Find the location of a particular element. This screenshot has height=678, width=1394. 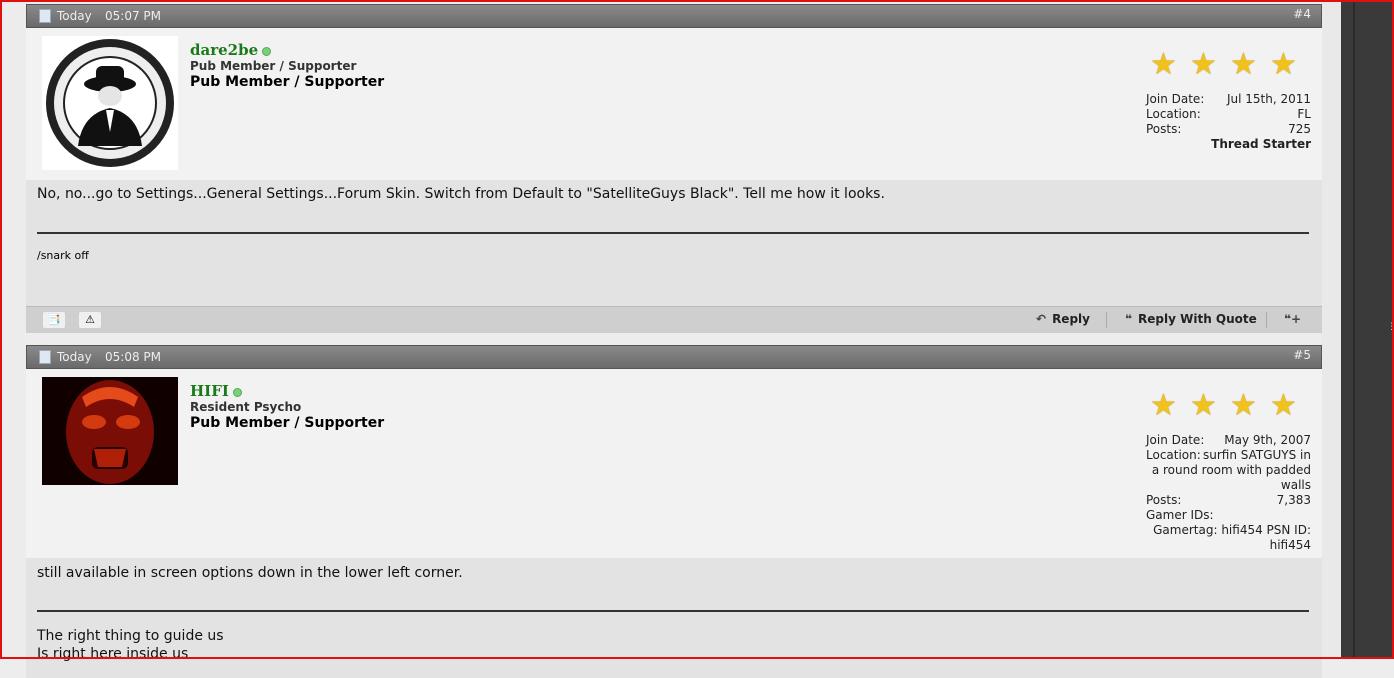

gamer-ids-label: Gamer IDs: is located at coordinates (1180, 515).